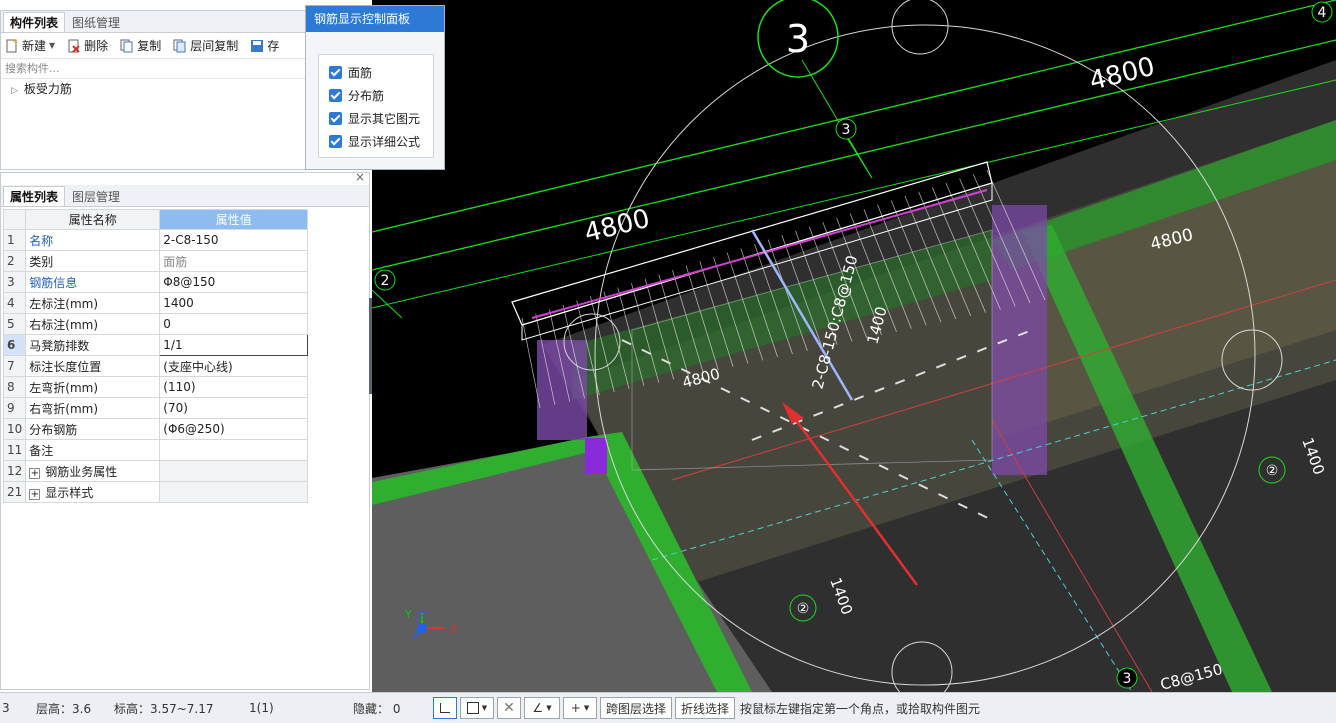 The image size is (1336, 723). What do you see at coordinates (153, 89) in the screenshot?
I see `tree-item-slab-rebar: ▷ 板受力筋` at bounding box center [153, 89].